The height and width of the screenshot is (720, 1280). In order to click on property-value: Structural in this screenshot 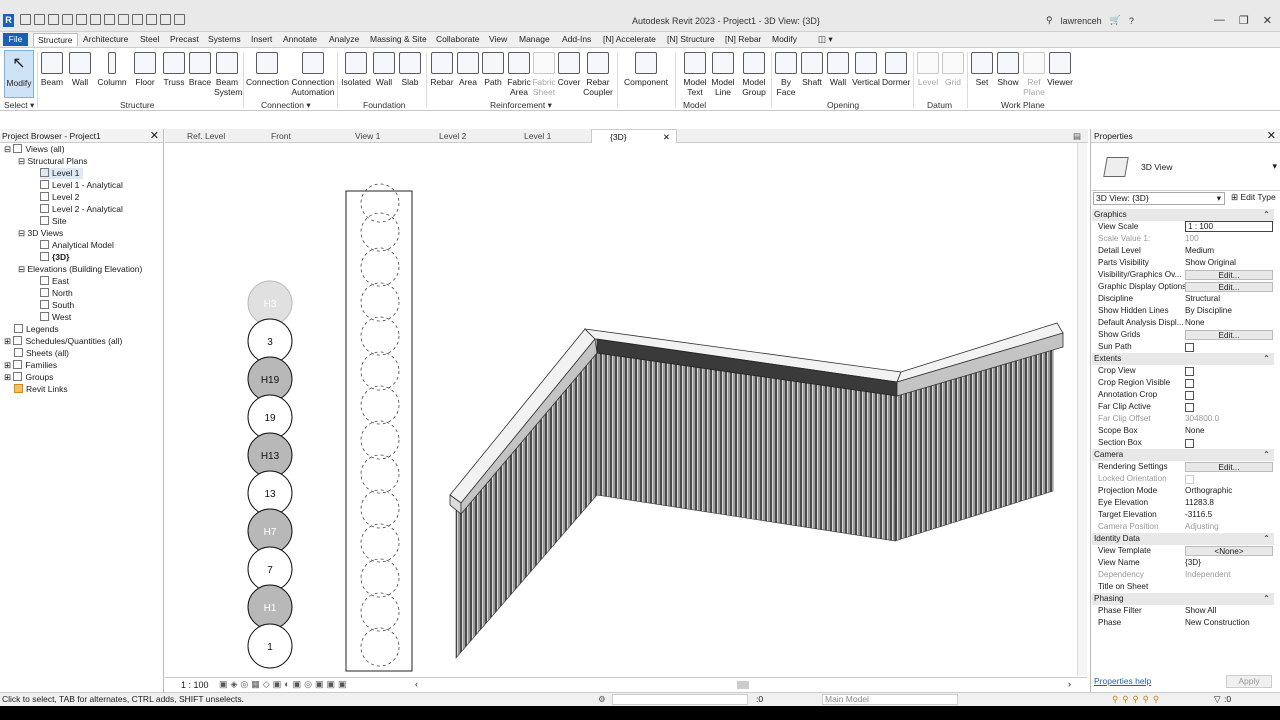, I will do `click(1229, 299)`.